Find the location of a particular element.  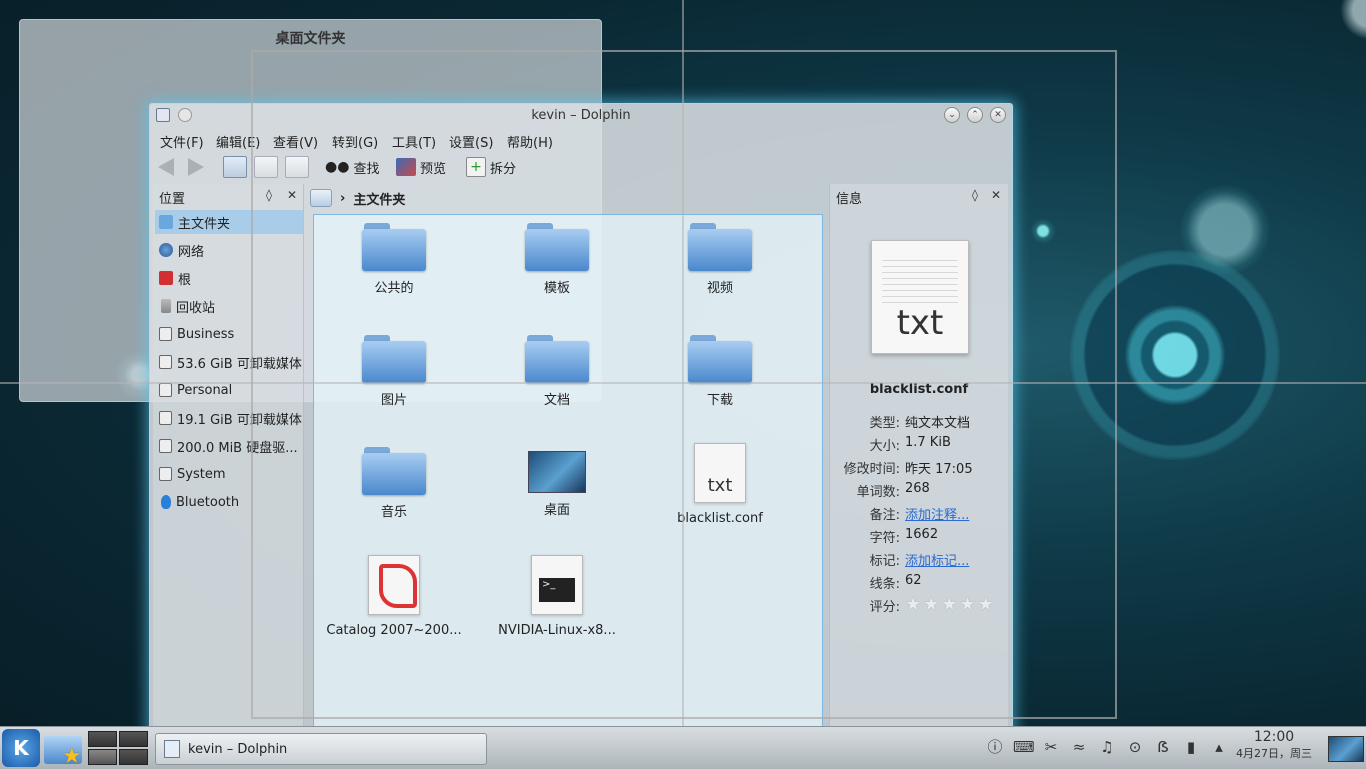

place-label: 回收站 is located at coordinates (196, 308).